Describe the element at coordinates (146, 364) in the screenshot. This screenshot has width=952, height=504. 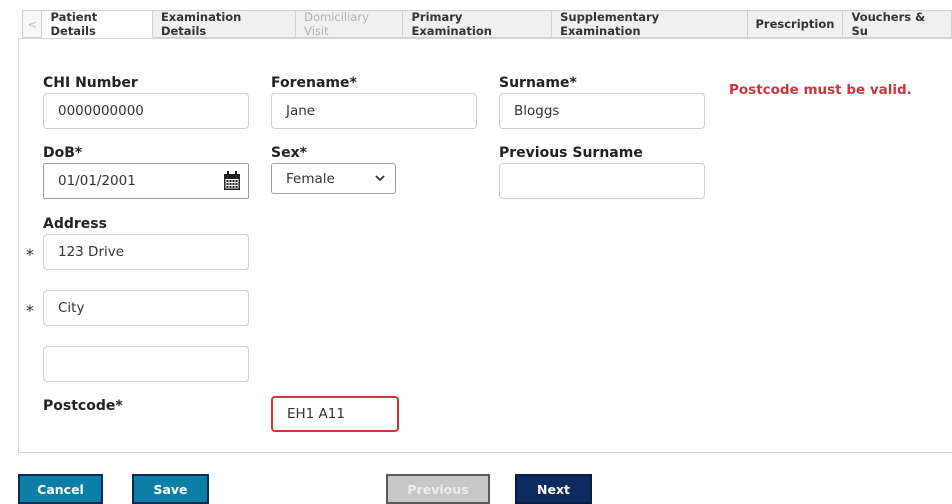
I see `address-line3-input` at that location.